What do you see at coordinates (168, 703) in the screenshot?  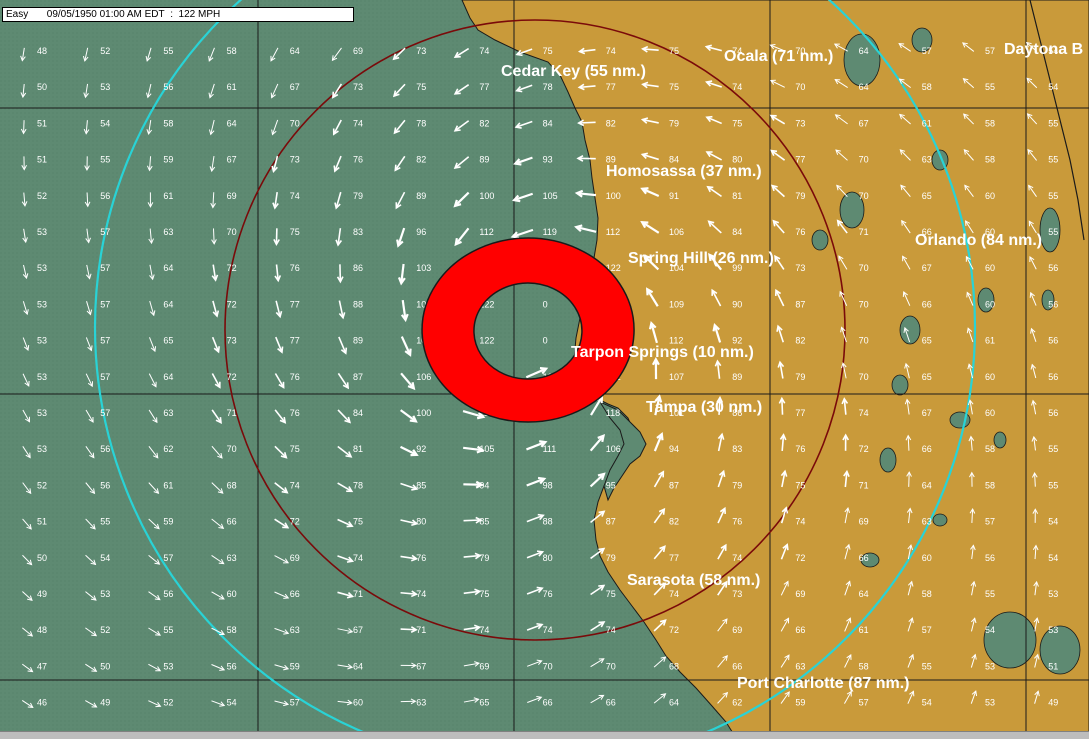 I see `wind-speed-label: 52` at bounding box center [168, 703].